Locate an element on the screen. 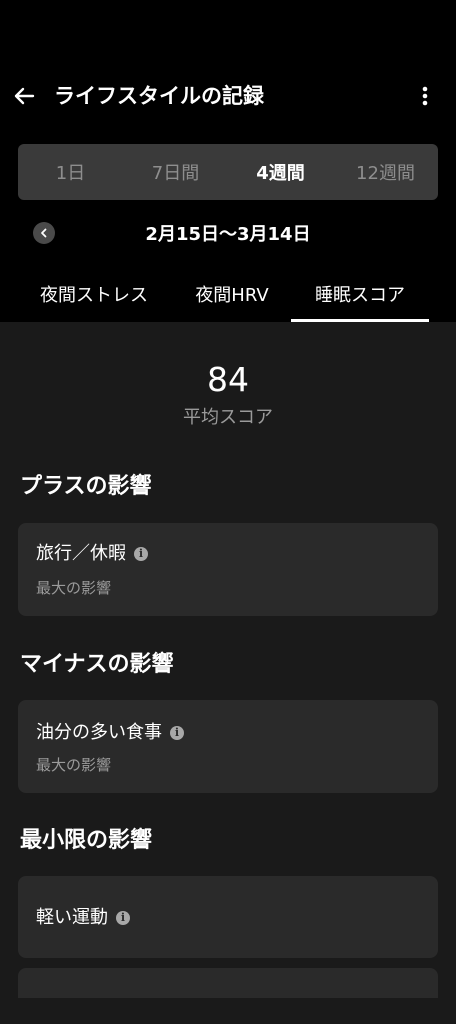  card-title: 旅行／休暇 i is located at coordinates (92, 554).